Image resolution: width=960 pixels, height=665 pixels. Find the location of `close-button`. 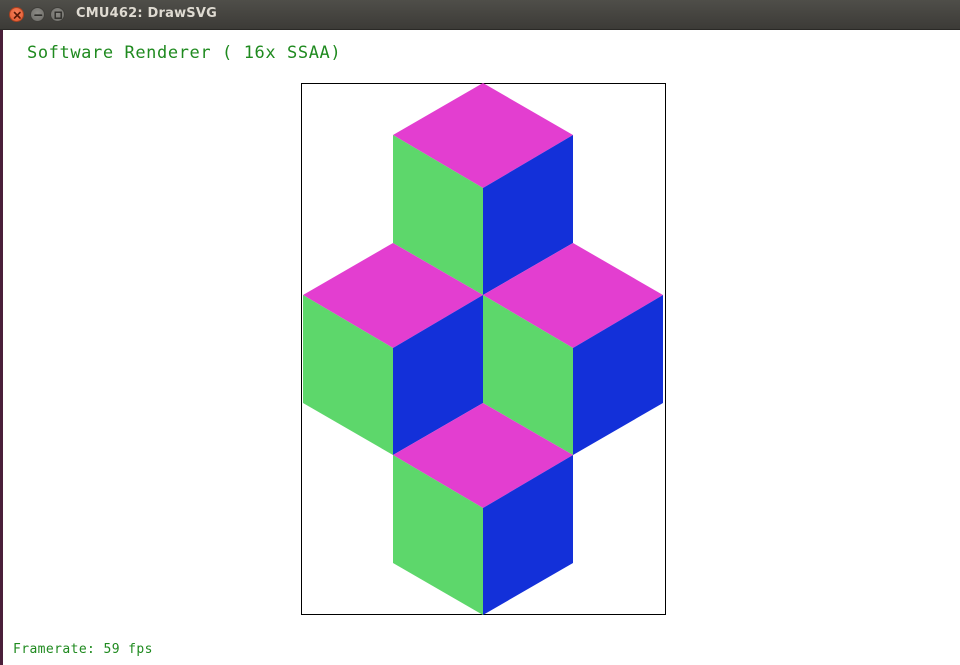

close-button is located at coordinates (16, 14).